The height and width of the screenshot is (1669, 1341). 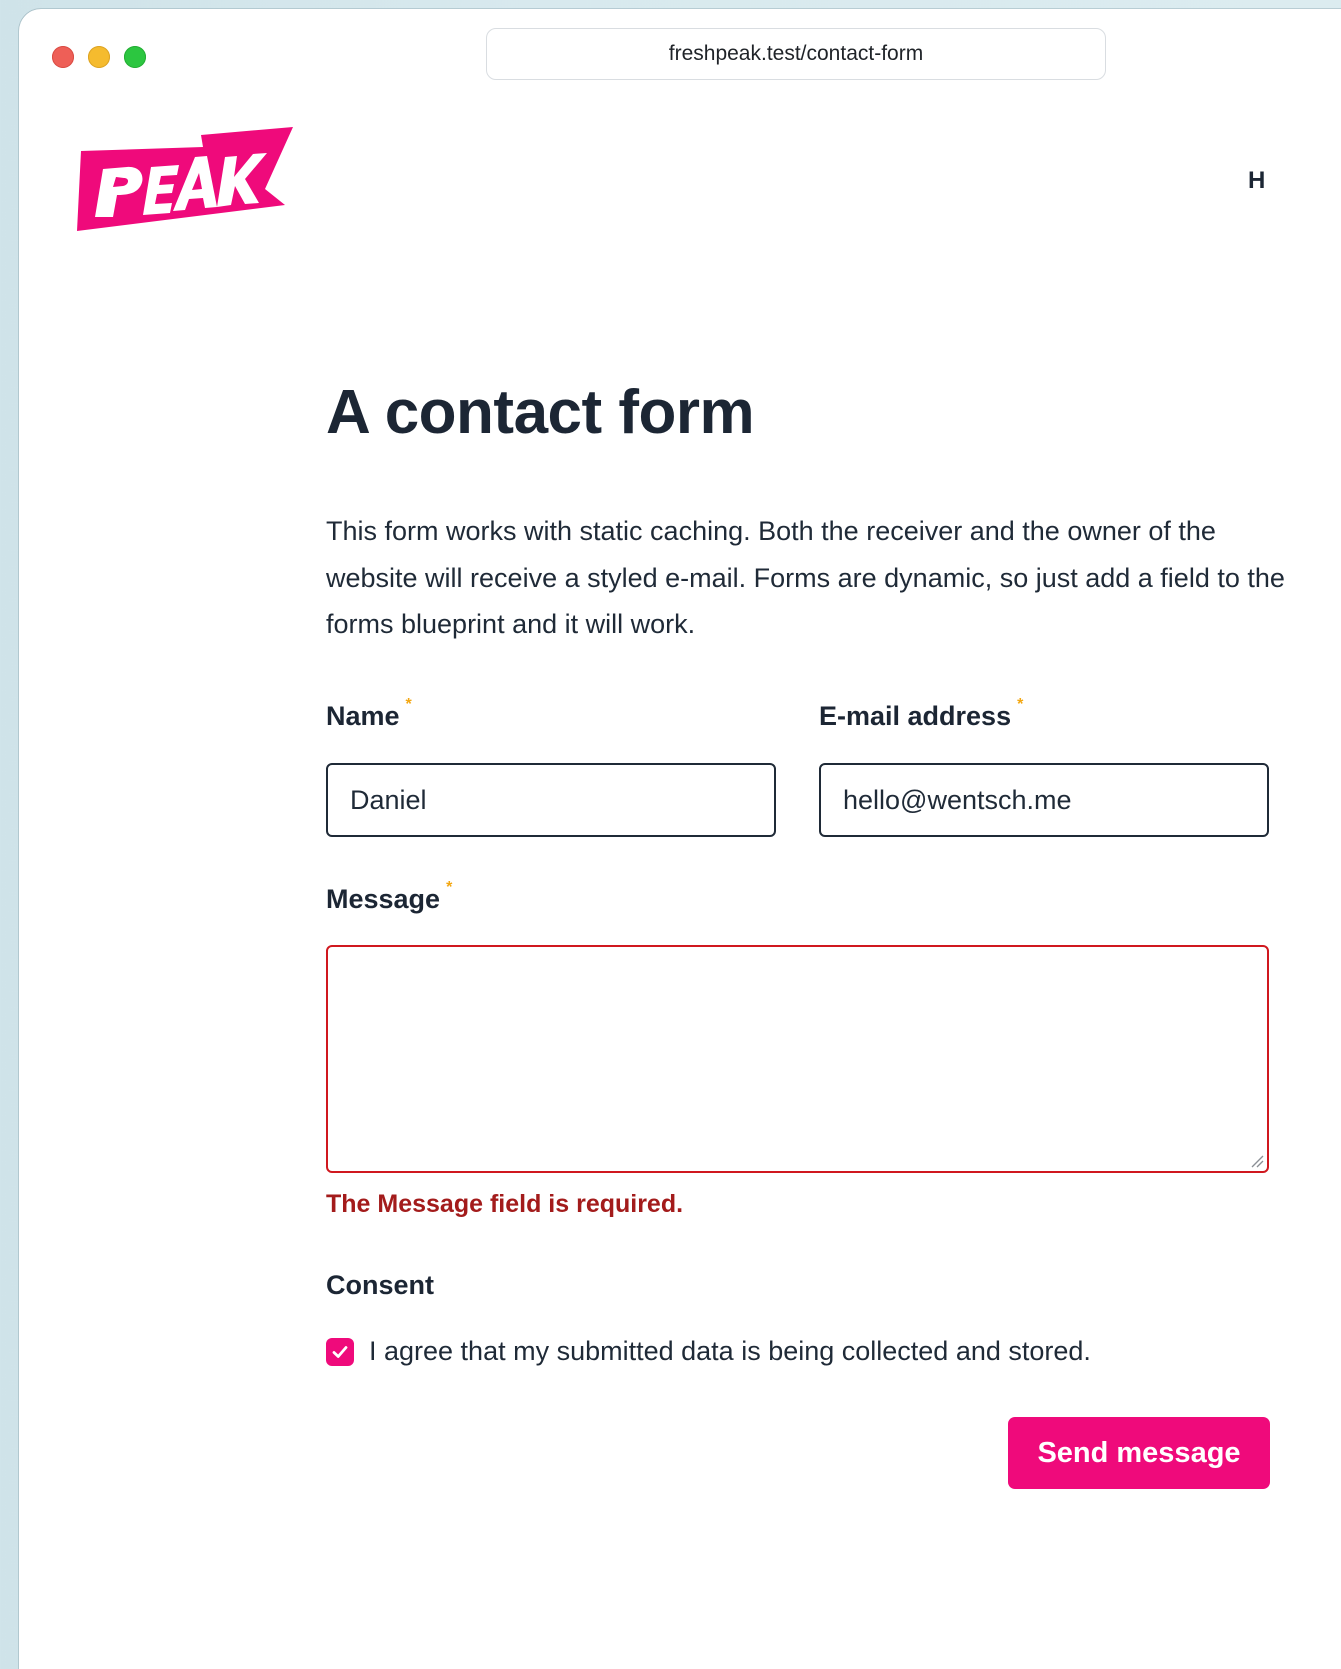 I want to click on maximize-window-button, so click(x=135, y=57).